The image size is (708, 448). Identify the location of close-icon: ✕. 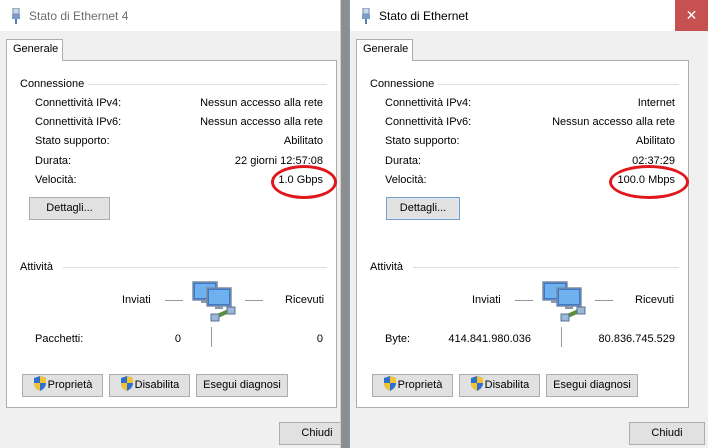
(691, 15).